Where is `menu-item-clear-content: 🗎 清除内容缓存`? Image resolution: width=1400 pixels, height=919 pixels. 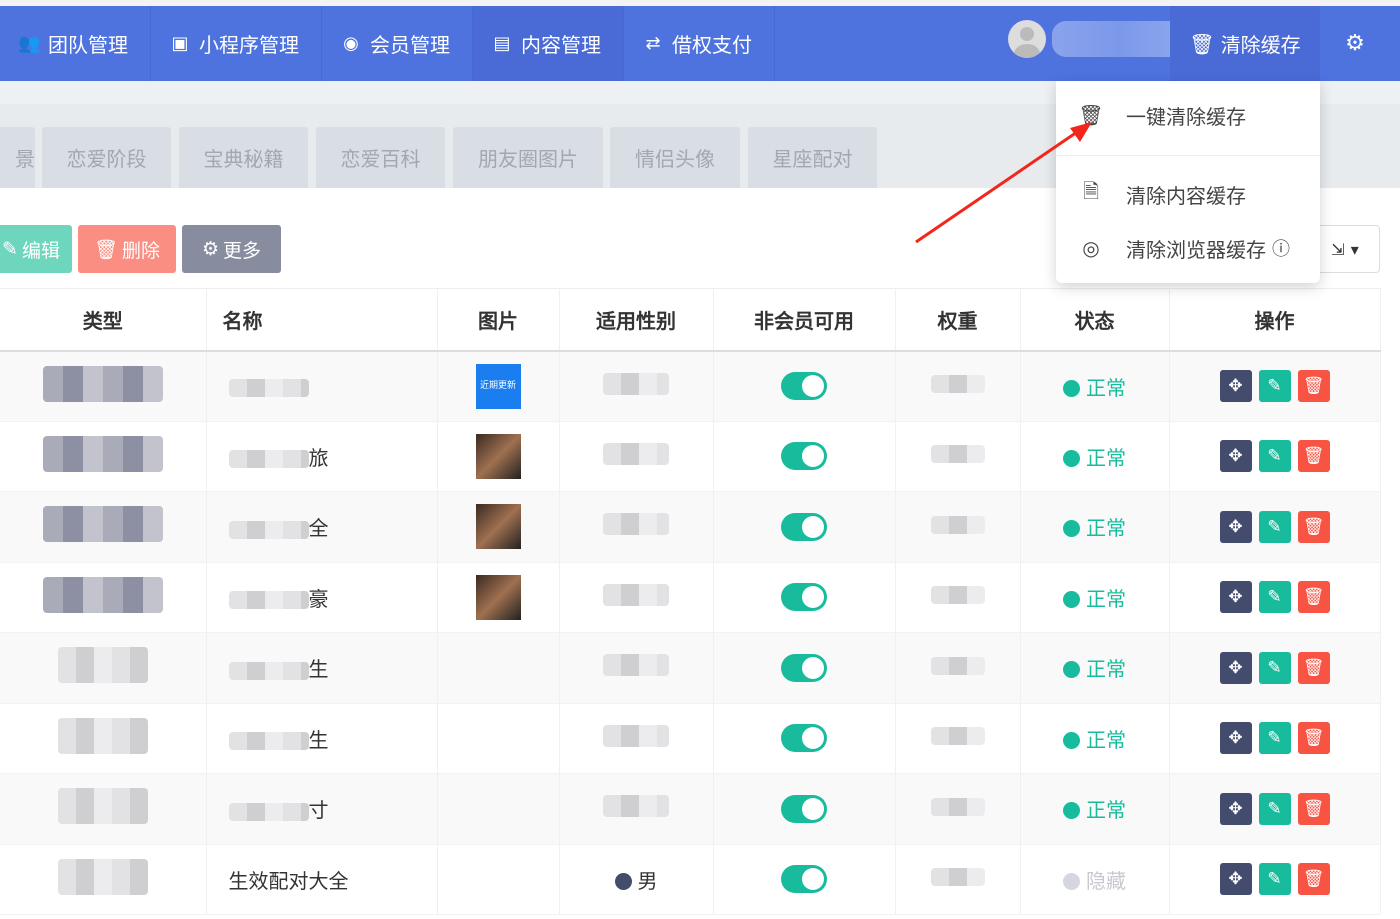
menu-item-clear-content: 🗎 清除内容缓存 is located at coordinates (1188, 194).